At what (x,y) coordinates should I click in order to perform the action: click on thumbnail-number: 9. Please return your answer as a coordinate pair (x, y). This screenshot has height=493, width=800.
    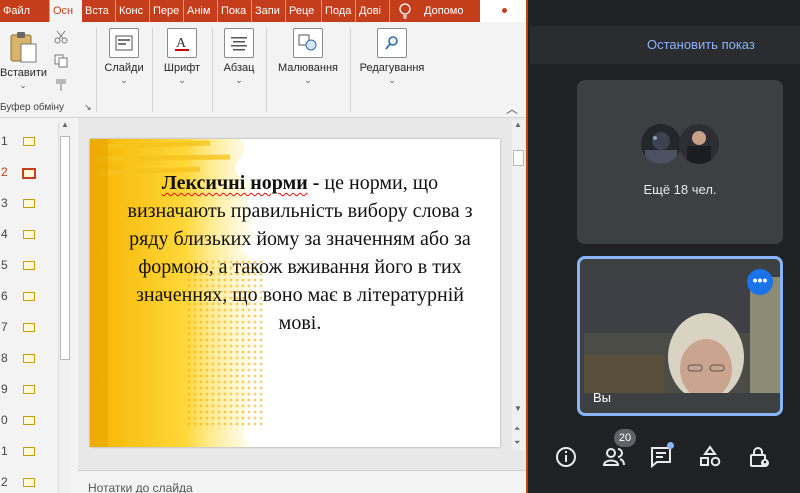
    Looking at the image, I should click on (4, 389).